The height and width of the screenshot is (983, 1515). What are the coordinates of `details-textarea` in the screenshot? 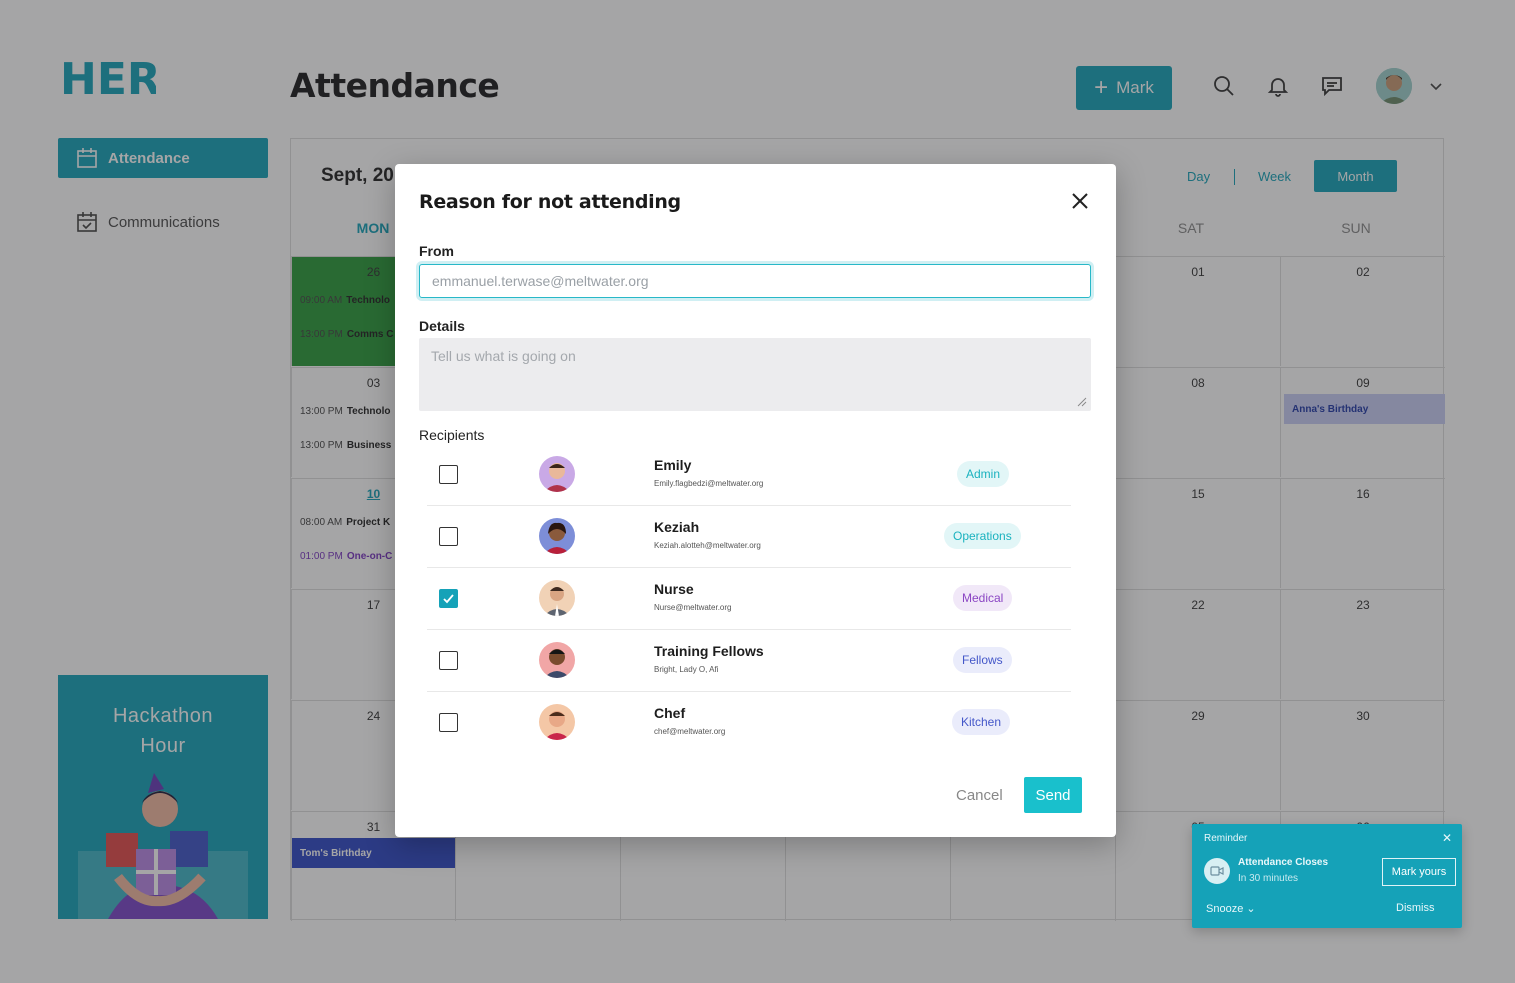 It's located at (755, 374).